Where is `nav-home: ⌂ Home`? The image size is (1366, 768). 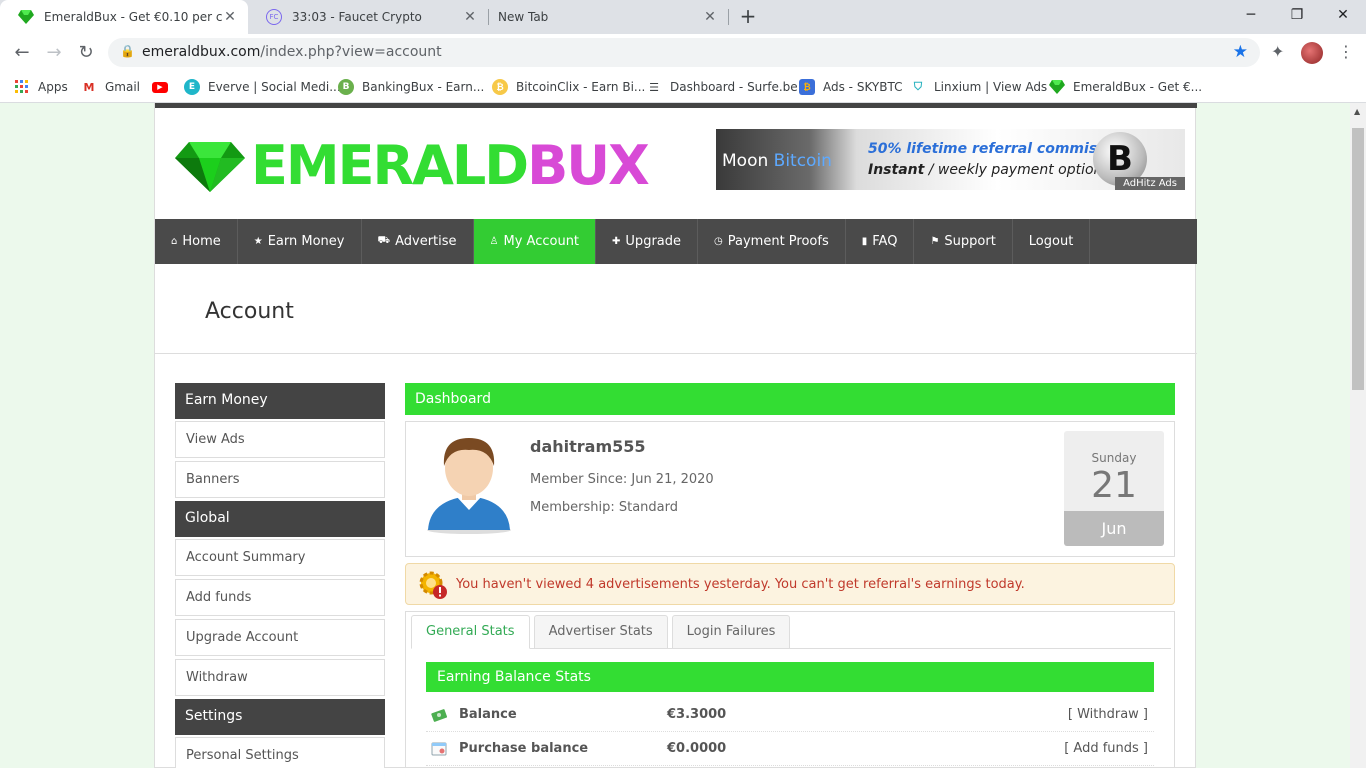
nav-home: ⌂ Home is located at coordinates (196, 241).